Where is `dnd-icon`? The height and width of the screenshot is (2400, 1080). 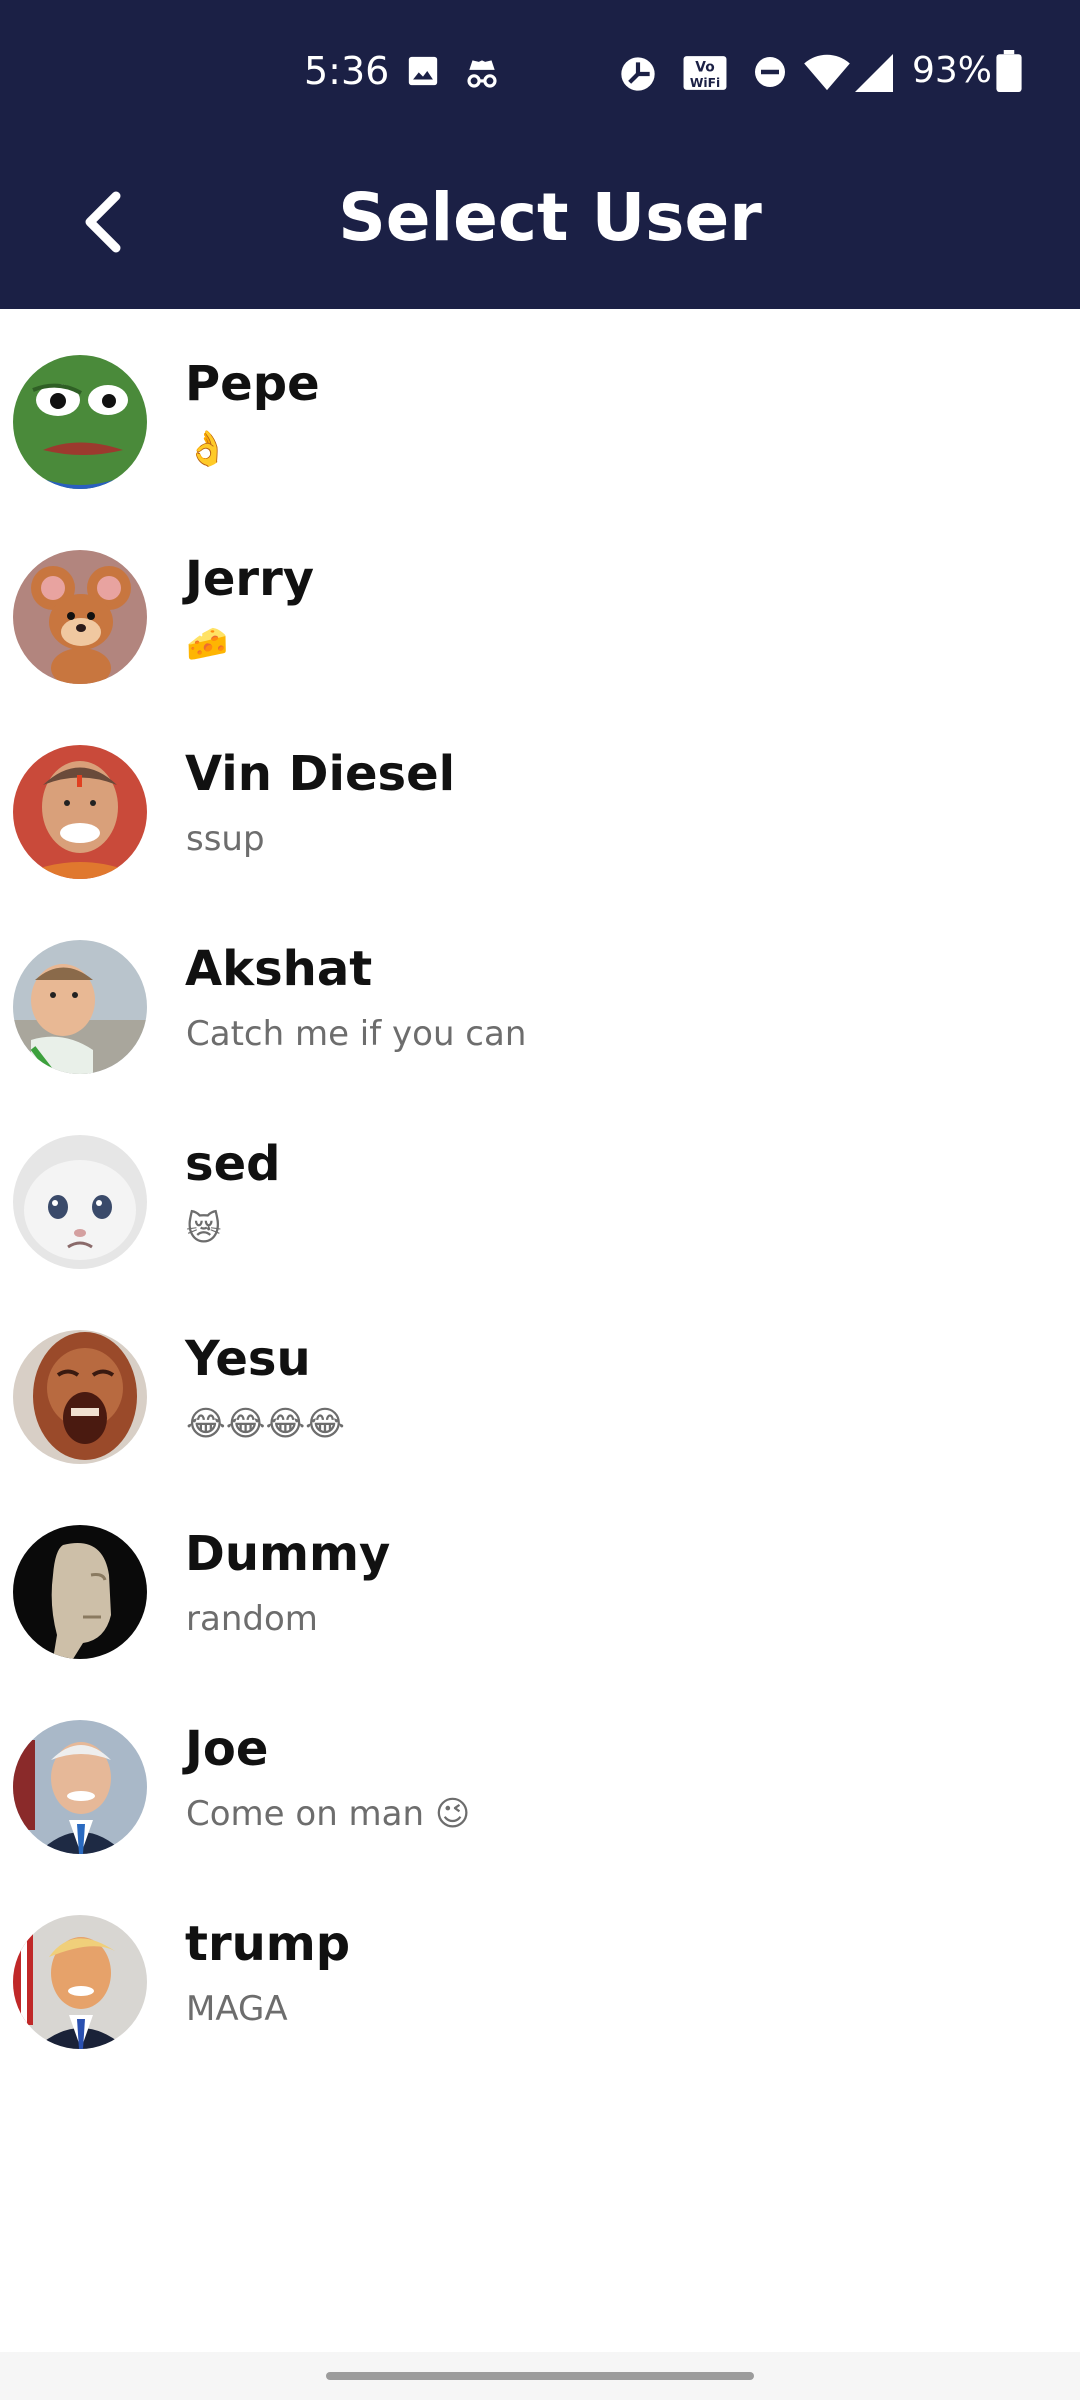
dnd-icon is located at coordinates (770, 72).